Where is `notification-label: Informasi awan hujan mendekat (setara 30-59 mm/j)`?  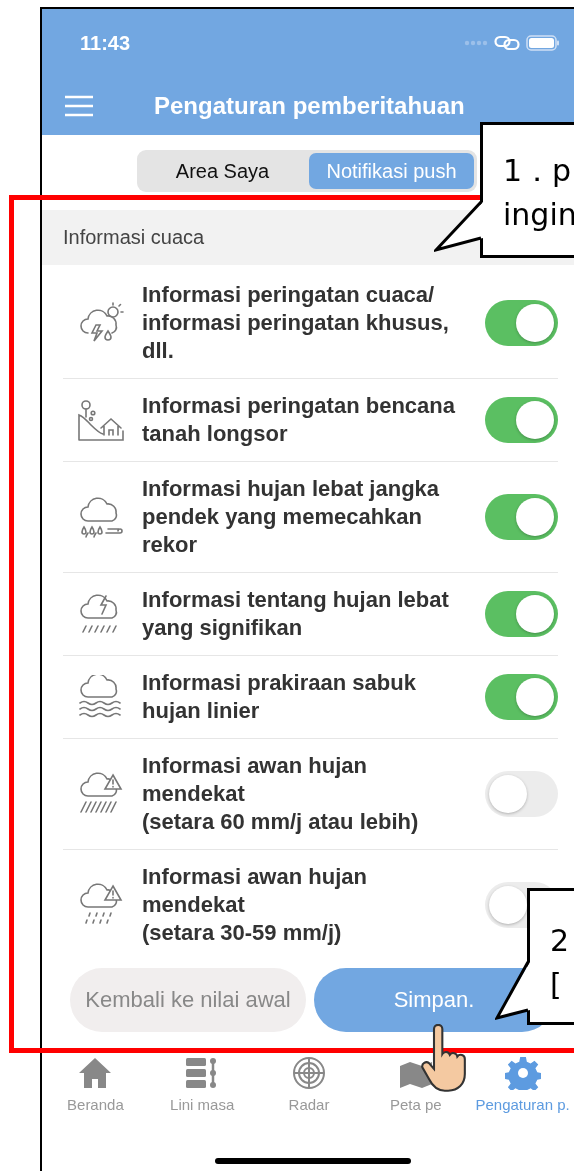 notification-label: Informasi awan hujan mendekat (setara 30-59 mm/j) is located at coordinates (255, 905).